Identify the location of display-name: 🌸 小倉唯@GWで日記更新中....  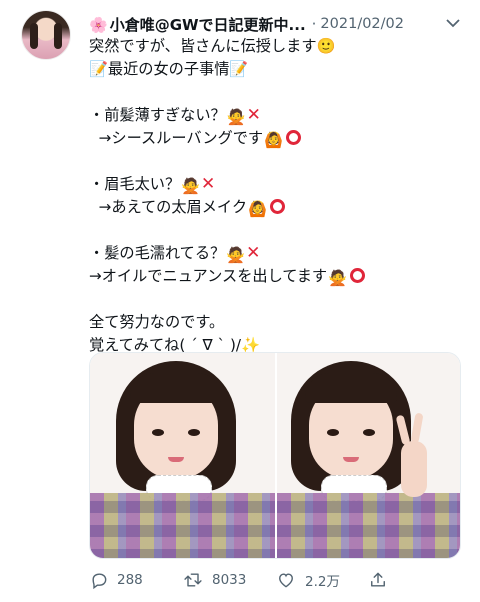
(197, 24).